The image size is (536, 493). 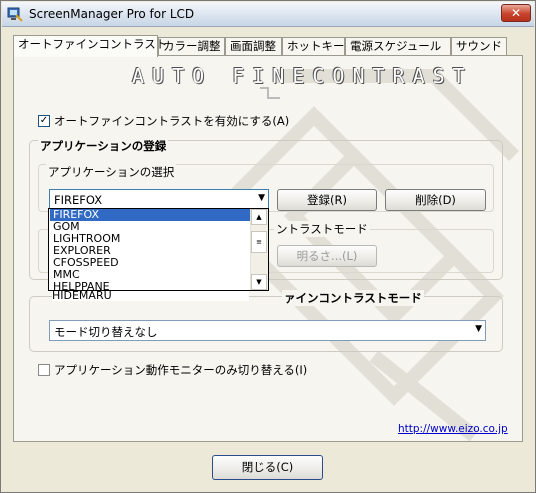 I want to click on app-select-dropdown: FIREFOX ▼, so click(x=159, y=199).